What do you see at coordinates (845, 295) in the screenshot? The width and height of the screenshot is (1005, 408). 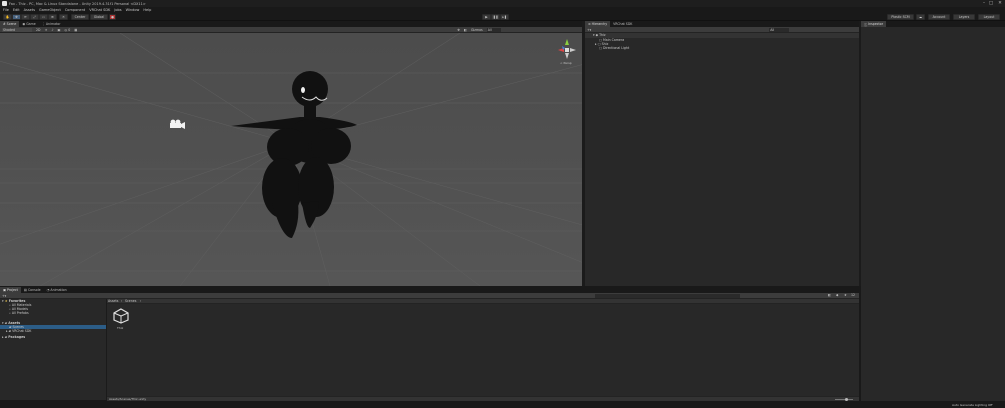 I see `favorite-star-icon: ★` at bounding box center [845, 295].